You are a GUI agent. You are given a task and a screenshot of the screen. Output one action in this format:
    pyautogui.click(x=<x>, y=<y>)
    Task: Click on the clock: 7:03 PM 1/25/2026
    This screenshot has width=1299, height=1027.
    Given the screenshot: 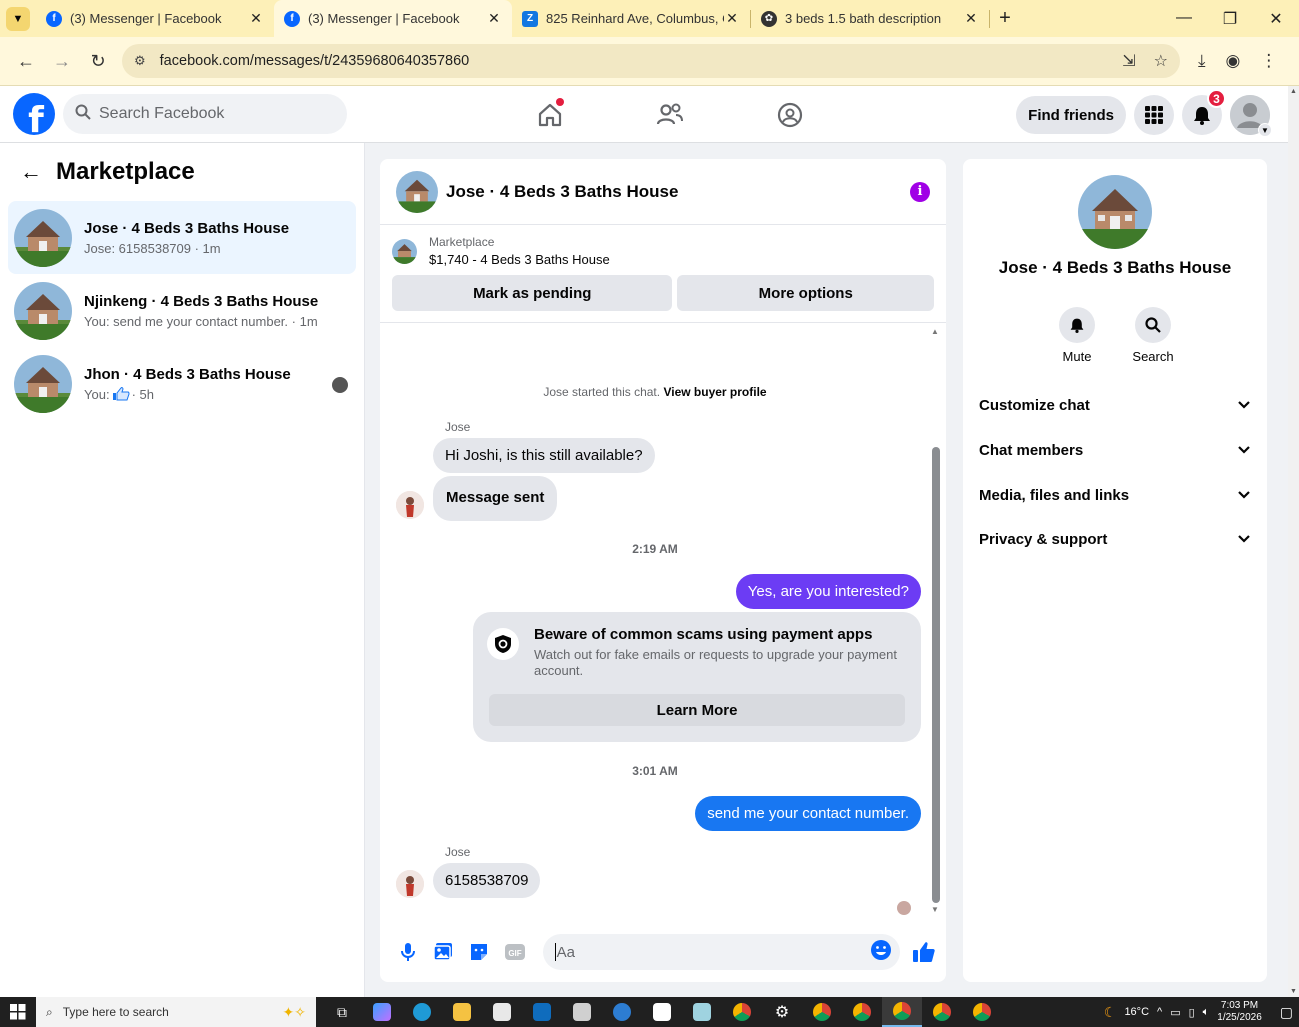 What is the action you would take?
    pyautogui.click(x=1239, y=1012)
    